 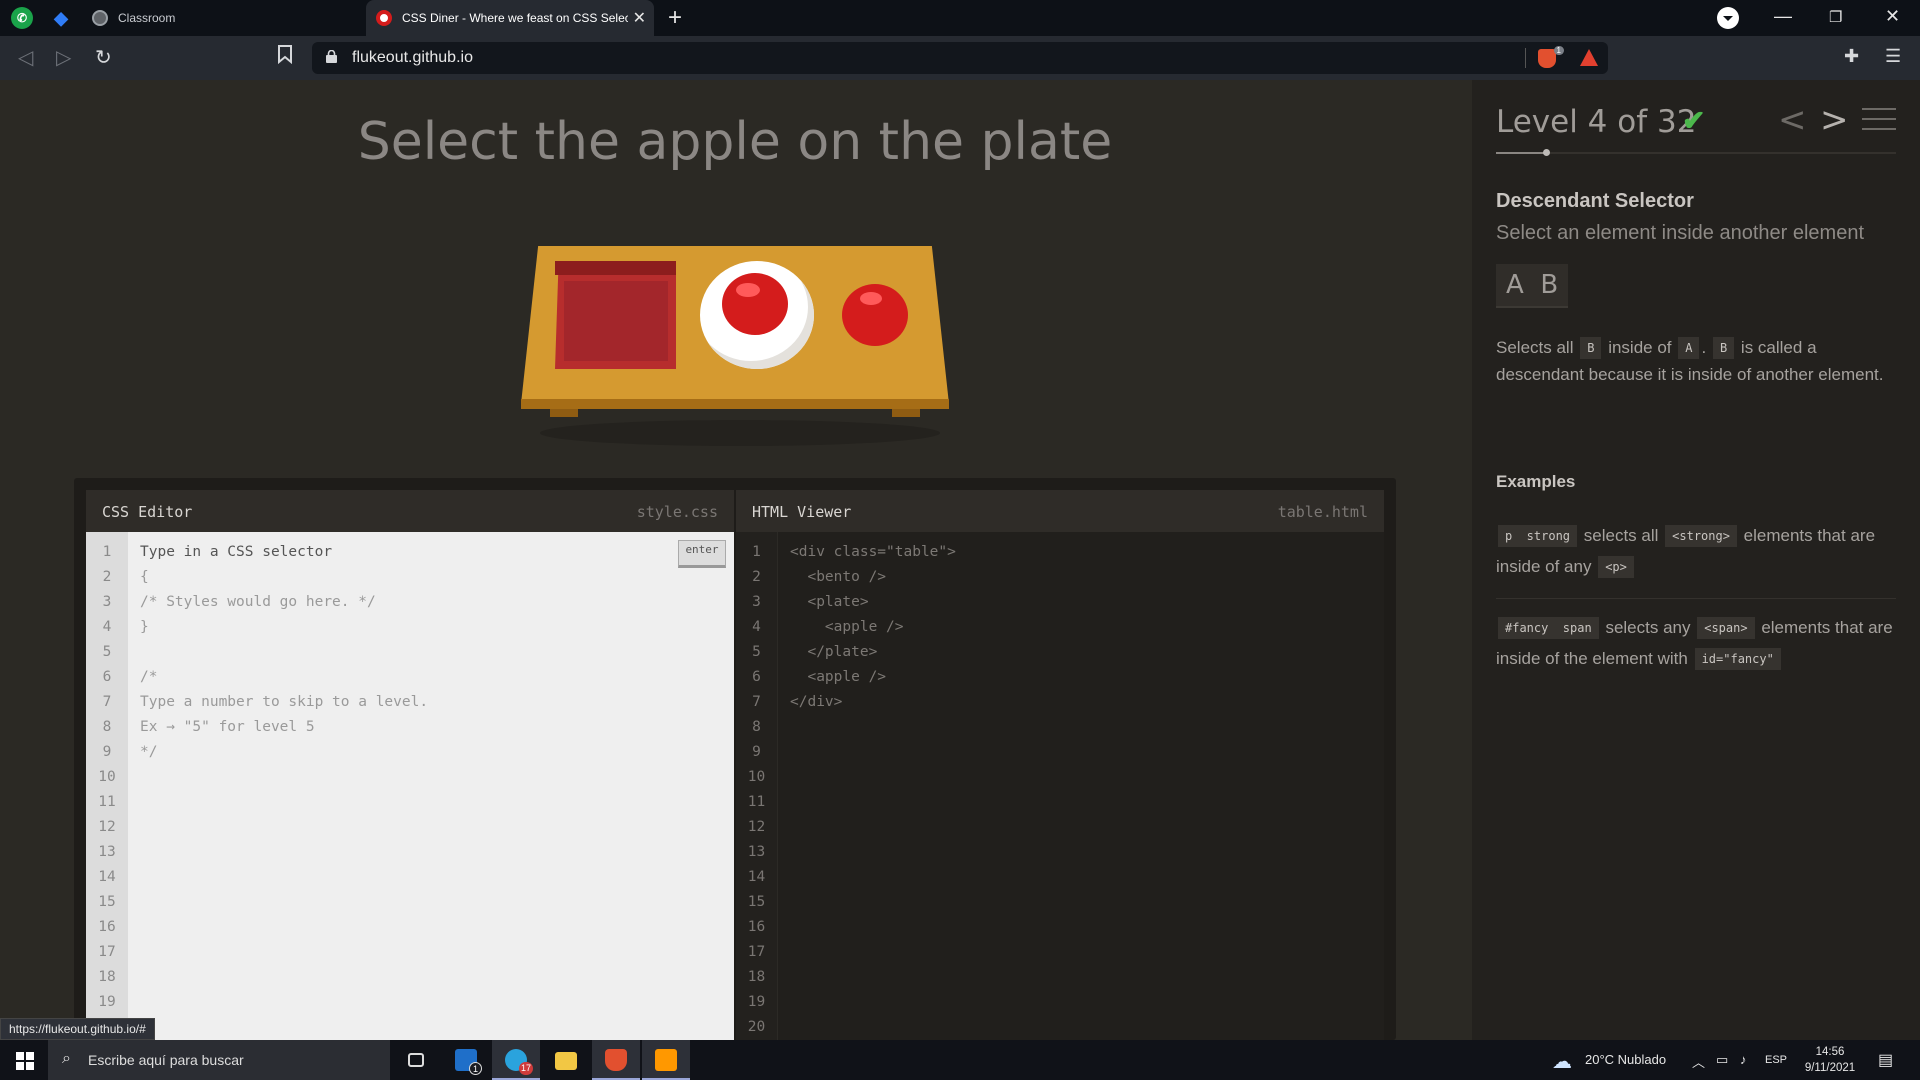 What do you see at coordinates (1728, 18) in the screenshot?
I see `profile-dropdown-icon` at bounding box center [1728, 18].